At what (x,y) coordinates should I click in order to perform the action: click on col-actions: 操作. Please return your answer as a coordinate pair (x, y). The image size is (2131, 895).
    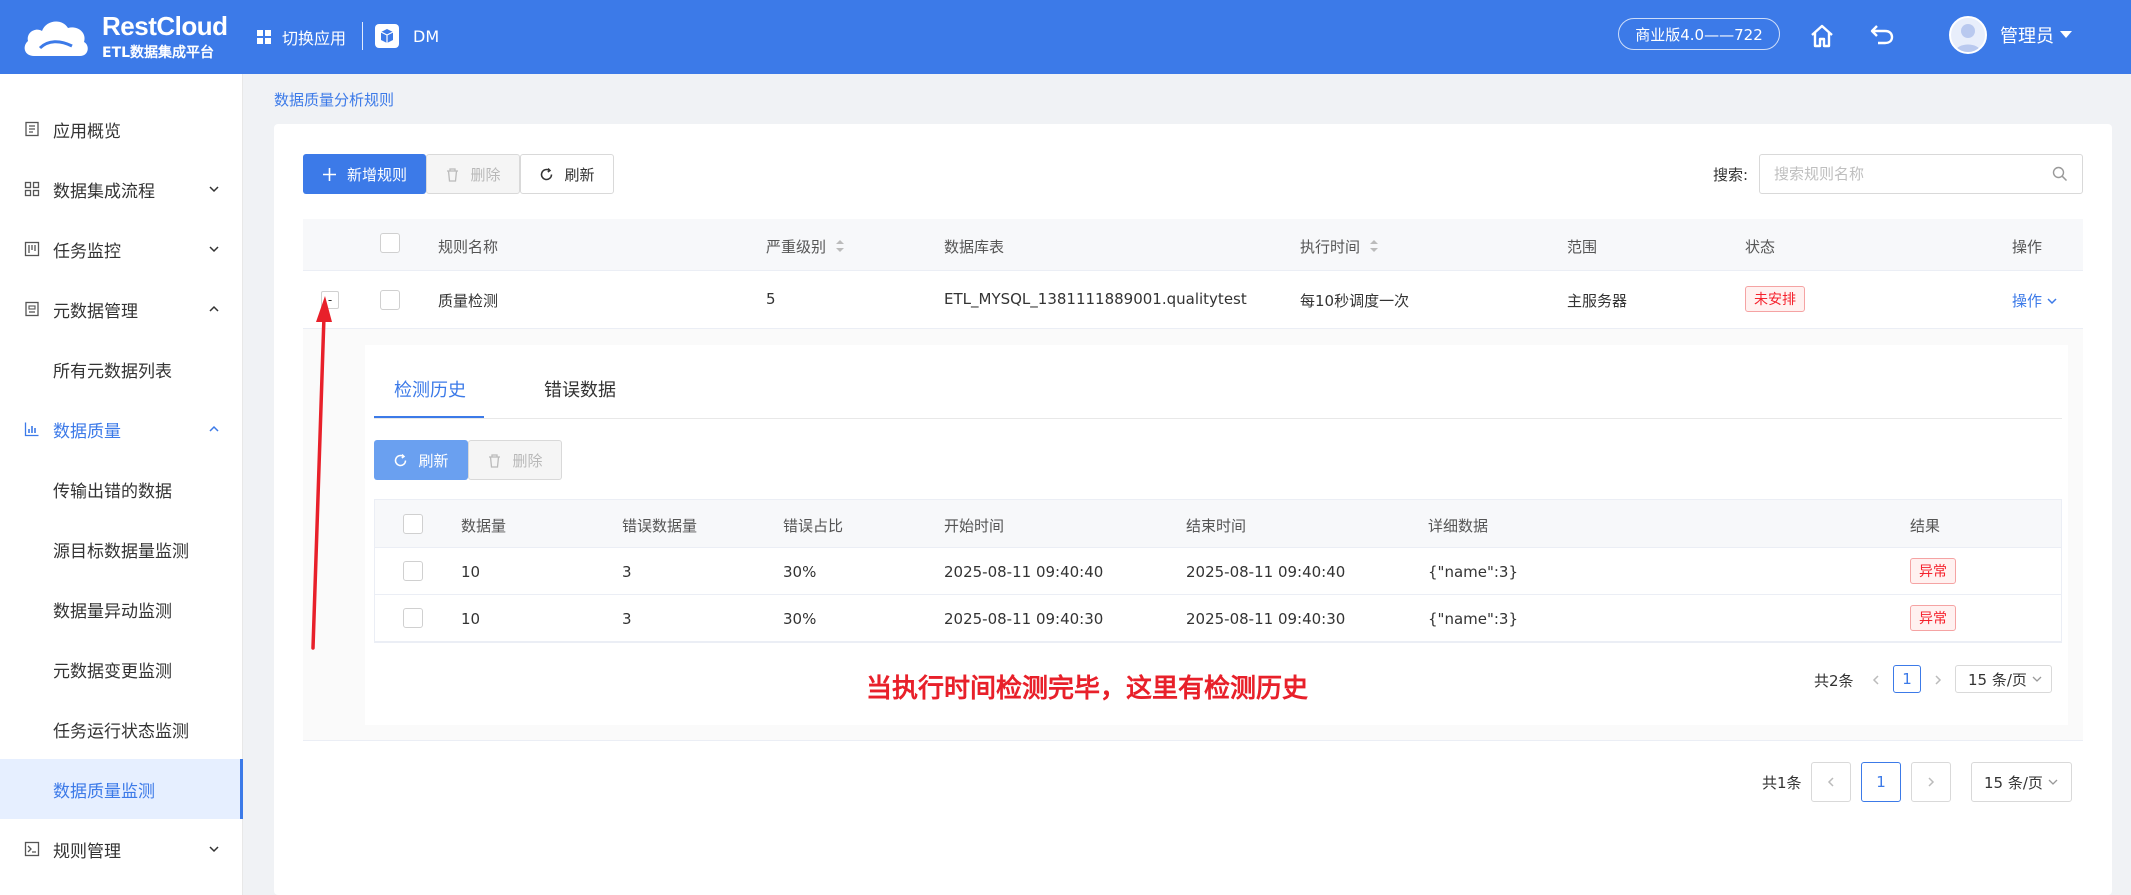
    Looking at the image, I should click on (2027, 247).